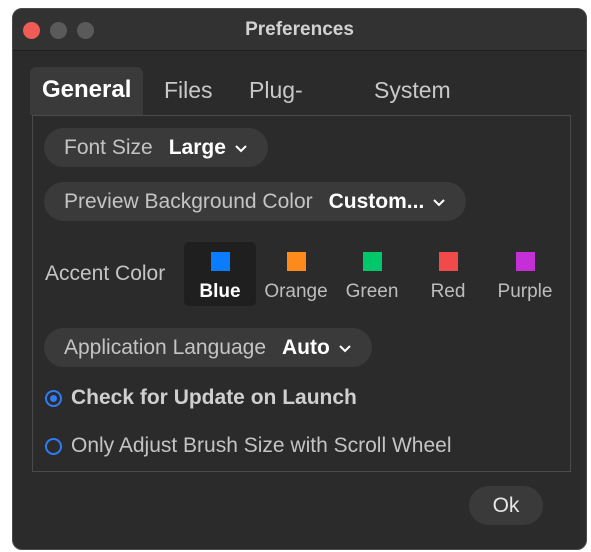  Describe the element at coordinates (306, 347) in the screenshot. I see `application-language-value: Auto` at that location.